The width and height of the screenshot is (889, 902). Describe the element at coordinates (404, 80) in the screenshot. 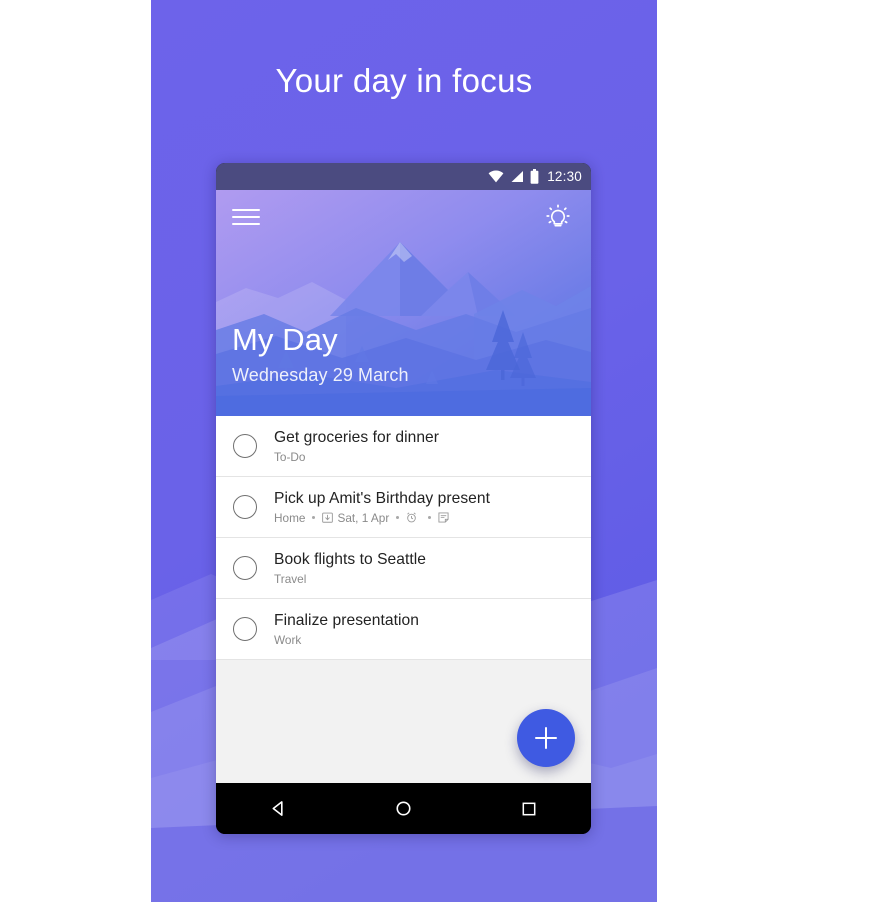

I see `promo-title: Your day in focus` at that location.